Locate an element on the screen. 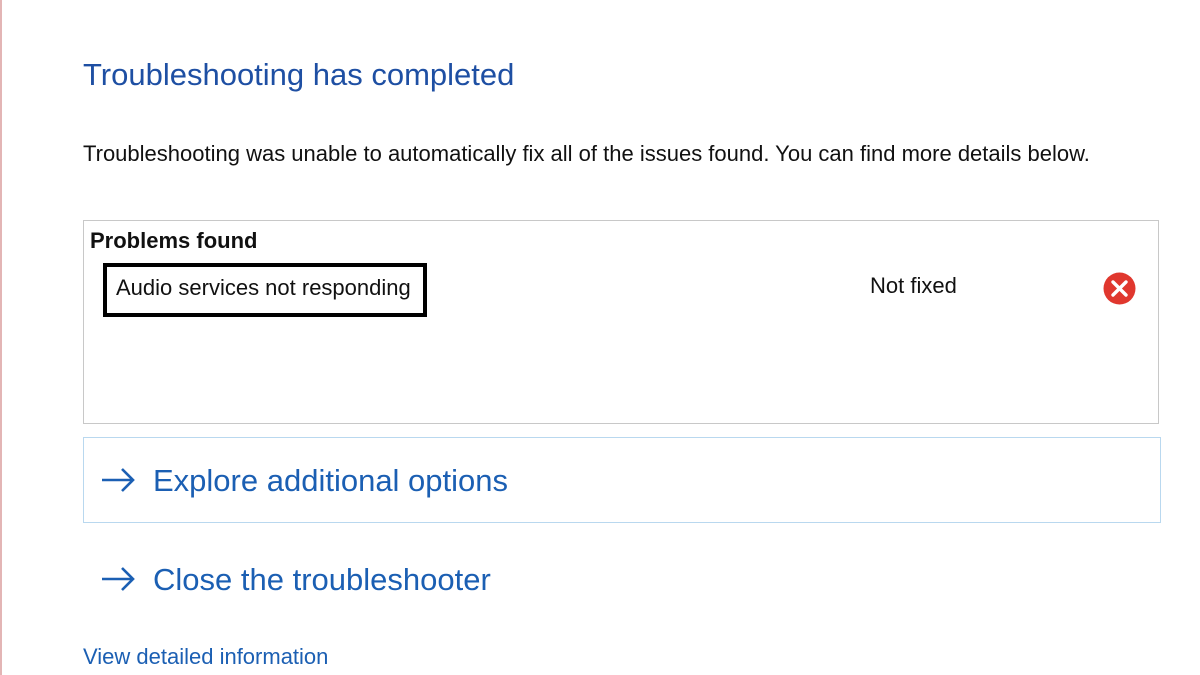  problem-name: Audio services not responding is located at coordinates (265, 290).